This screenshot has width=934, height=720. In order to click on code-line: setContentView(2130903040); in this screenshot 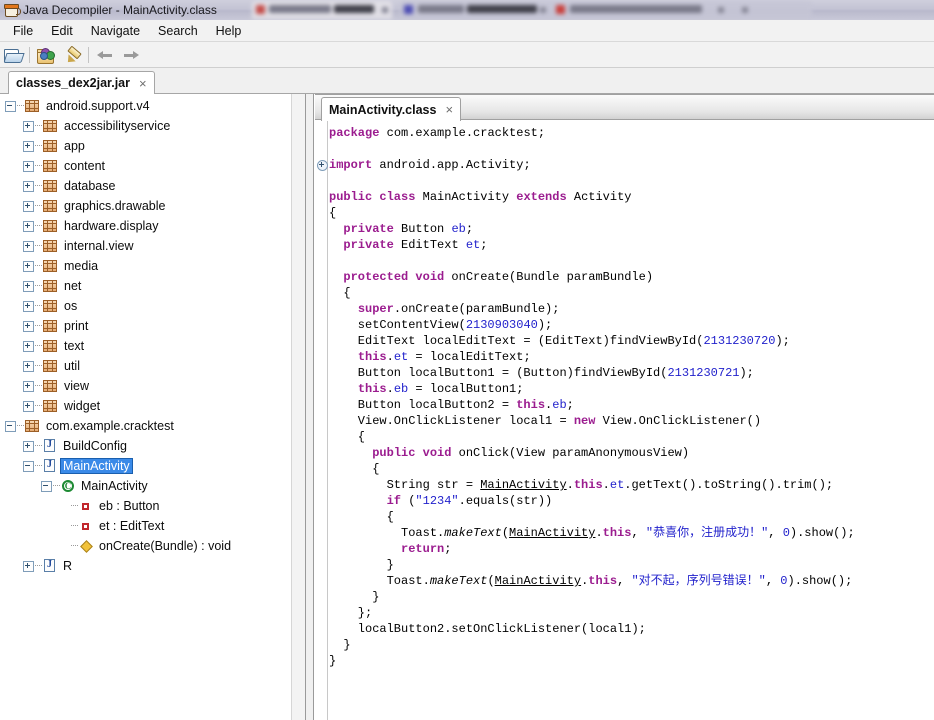, I will do `click(441, 325)`.